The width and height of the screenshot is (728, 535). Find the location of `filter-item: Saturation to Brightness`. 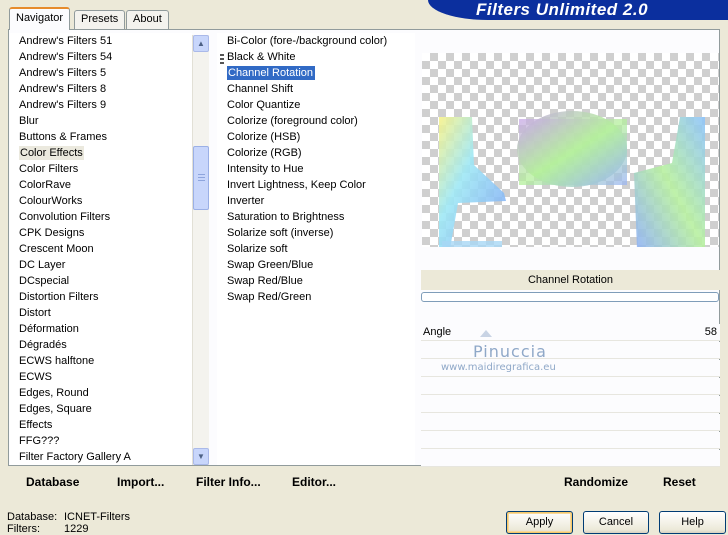

filter-item: Saturation to Brightness is located at coordinates (316, 217).